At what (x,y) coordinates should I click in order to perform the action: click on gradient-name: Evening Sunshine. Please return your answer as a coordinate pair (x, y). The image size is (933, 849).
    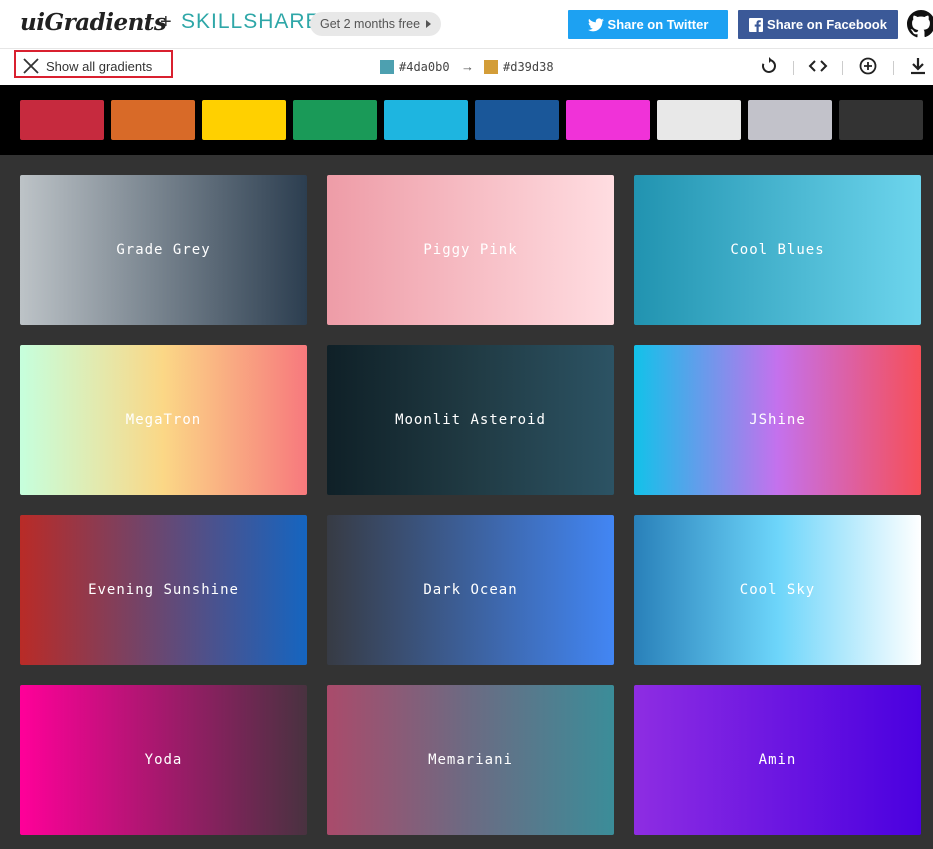
    Looking at the image, I should click on (163, 590).